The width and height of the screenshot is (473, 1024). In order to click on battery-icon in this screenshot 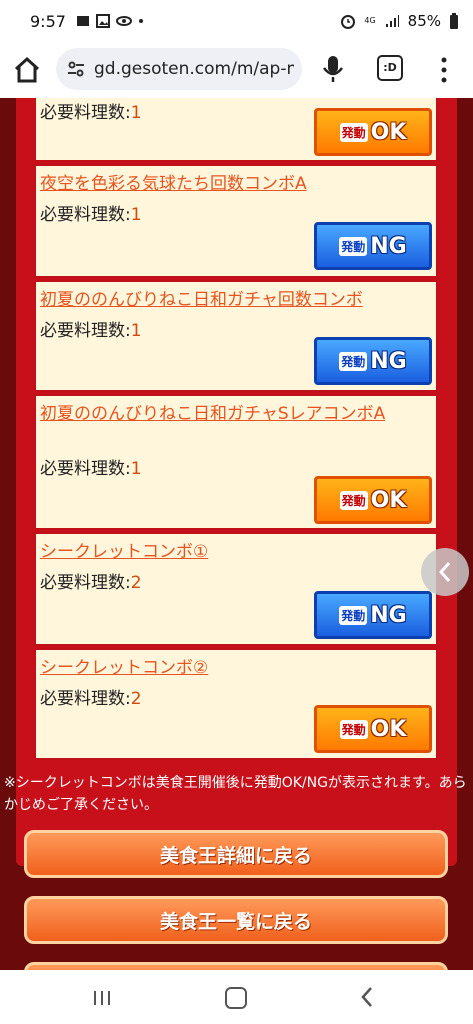, I will do `click(454, 21)`.